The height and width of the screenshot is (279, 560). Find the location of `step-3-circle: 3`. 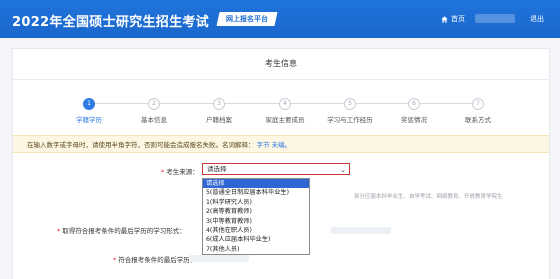

step-3-circle: 3 is located at coordinates (219, 104).